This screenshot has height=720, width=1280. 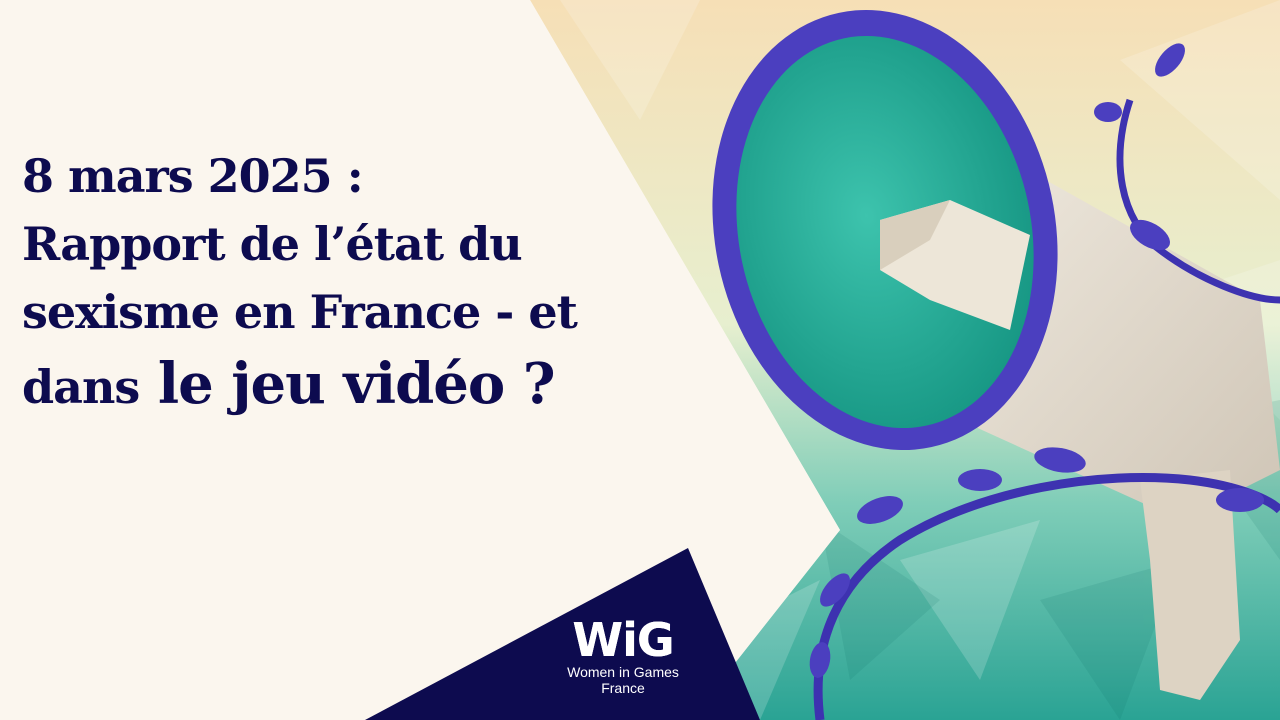 I want to click on headline-line-4-prefix: dans, so click(x=81, y=387).